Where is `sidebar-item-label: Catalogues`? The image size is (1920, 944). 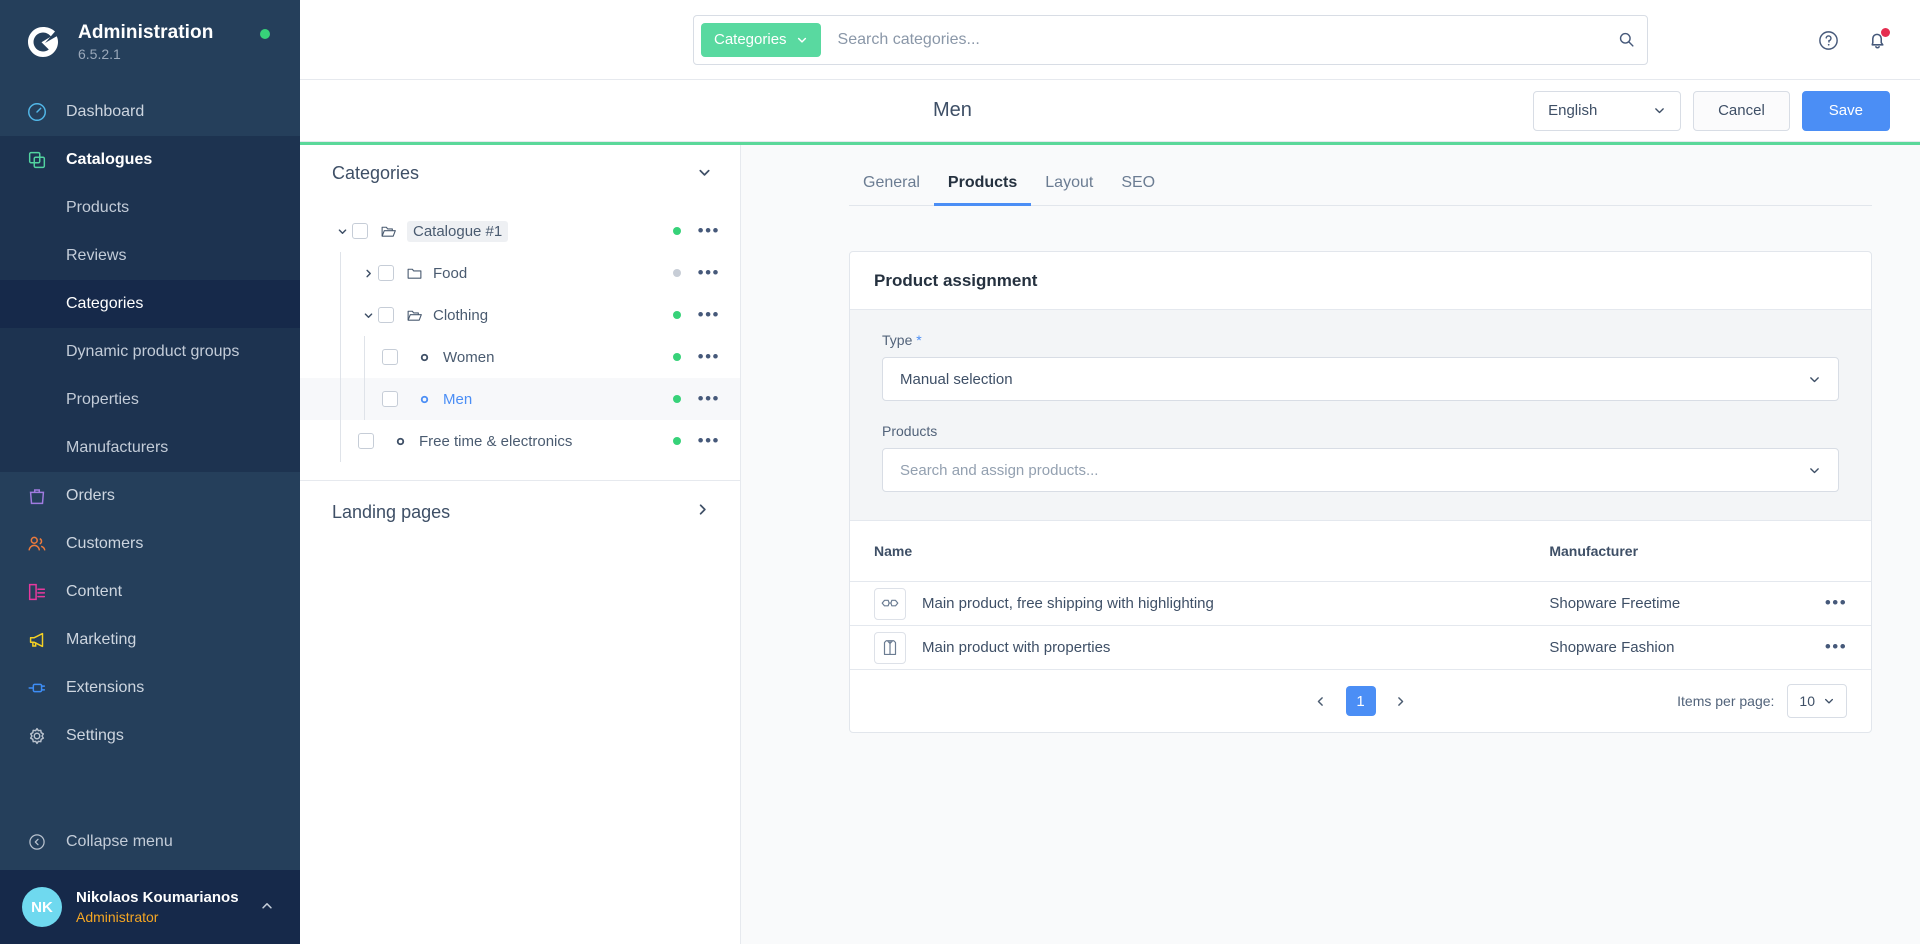 sidebar-item-label: Catalogues is located at coordinates (109, 159).